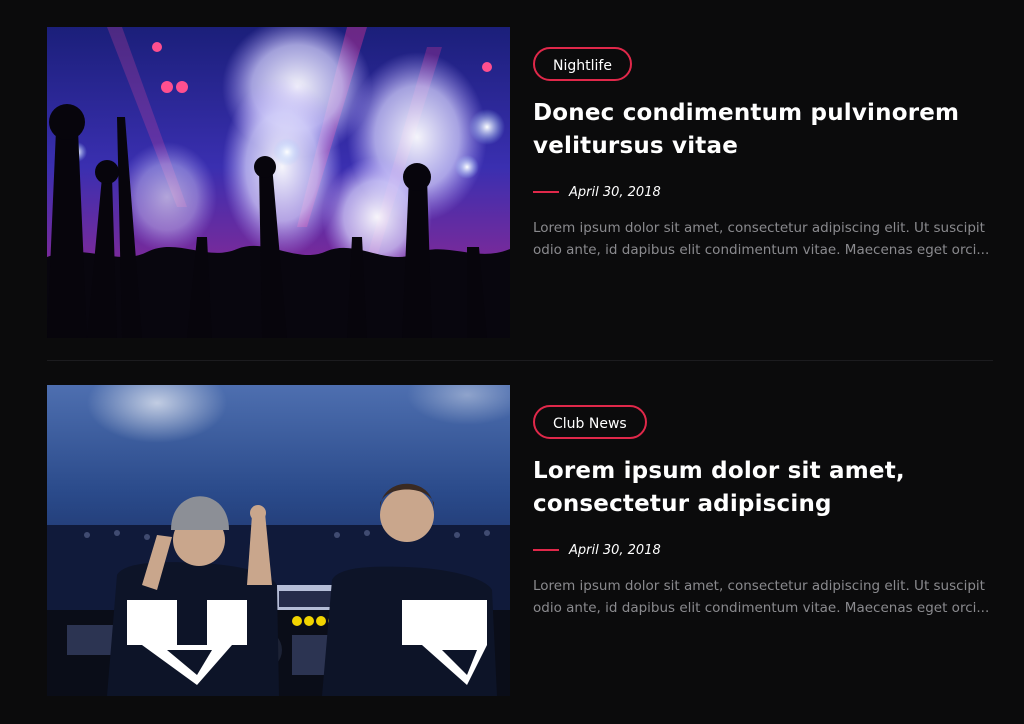 This screenshot has height=724, width=1024. What do you see at coordinates (590, 422) in the screenshot?
I see `category-tag: Club News` at bounding box center [590, 422].